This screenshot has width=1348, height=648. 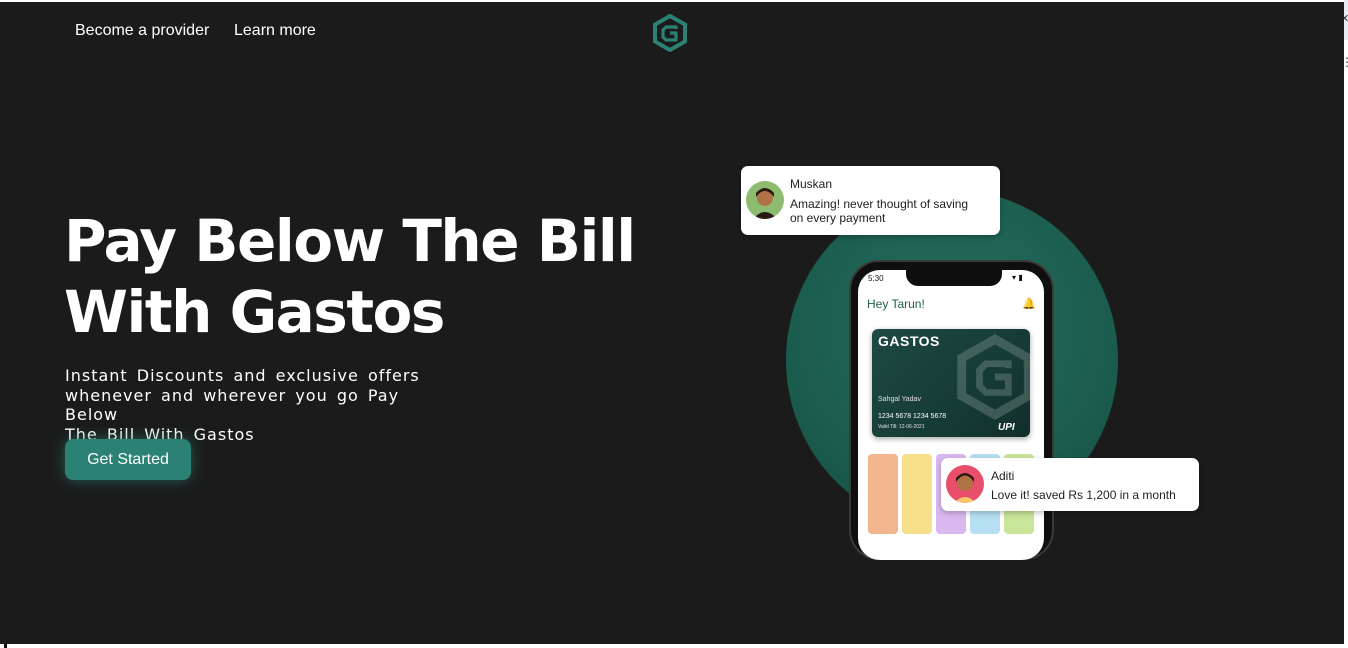 What do you see at coordinates (232, 405) in the screenshot?
I see `subtext-line-2: whenever and wherever you go Pay Below` at bounding box center [232, 405].